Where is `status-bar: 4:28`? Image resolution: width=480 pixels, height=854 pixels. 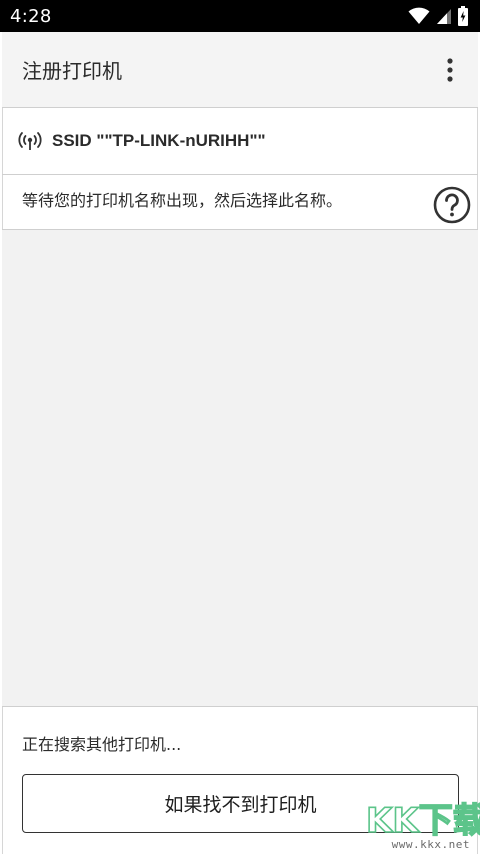
status-bar: 4:28 is located at coordinates (240, 16).